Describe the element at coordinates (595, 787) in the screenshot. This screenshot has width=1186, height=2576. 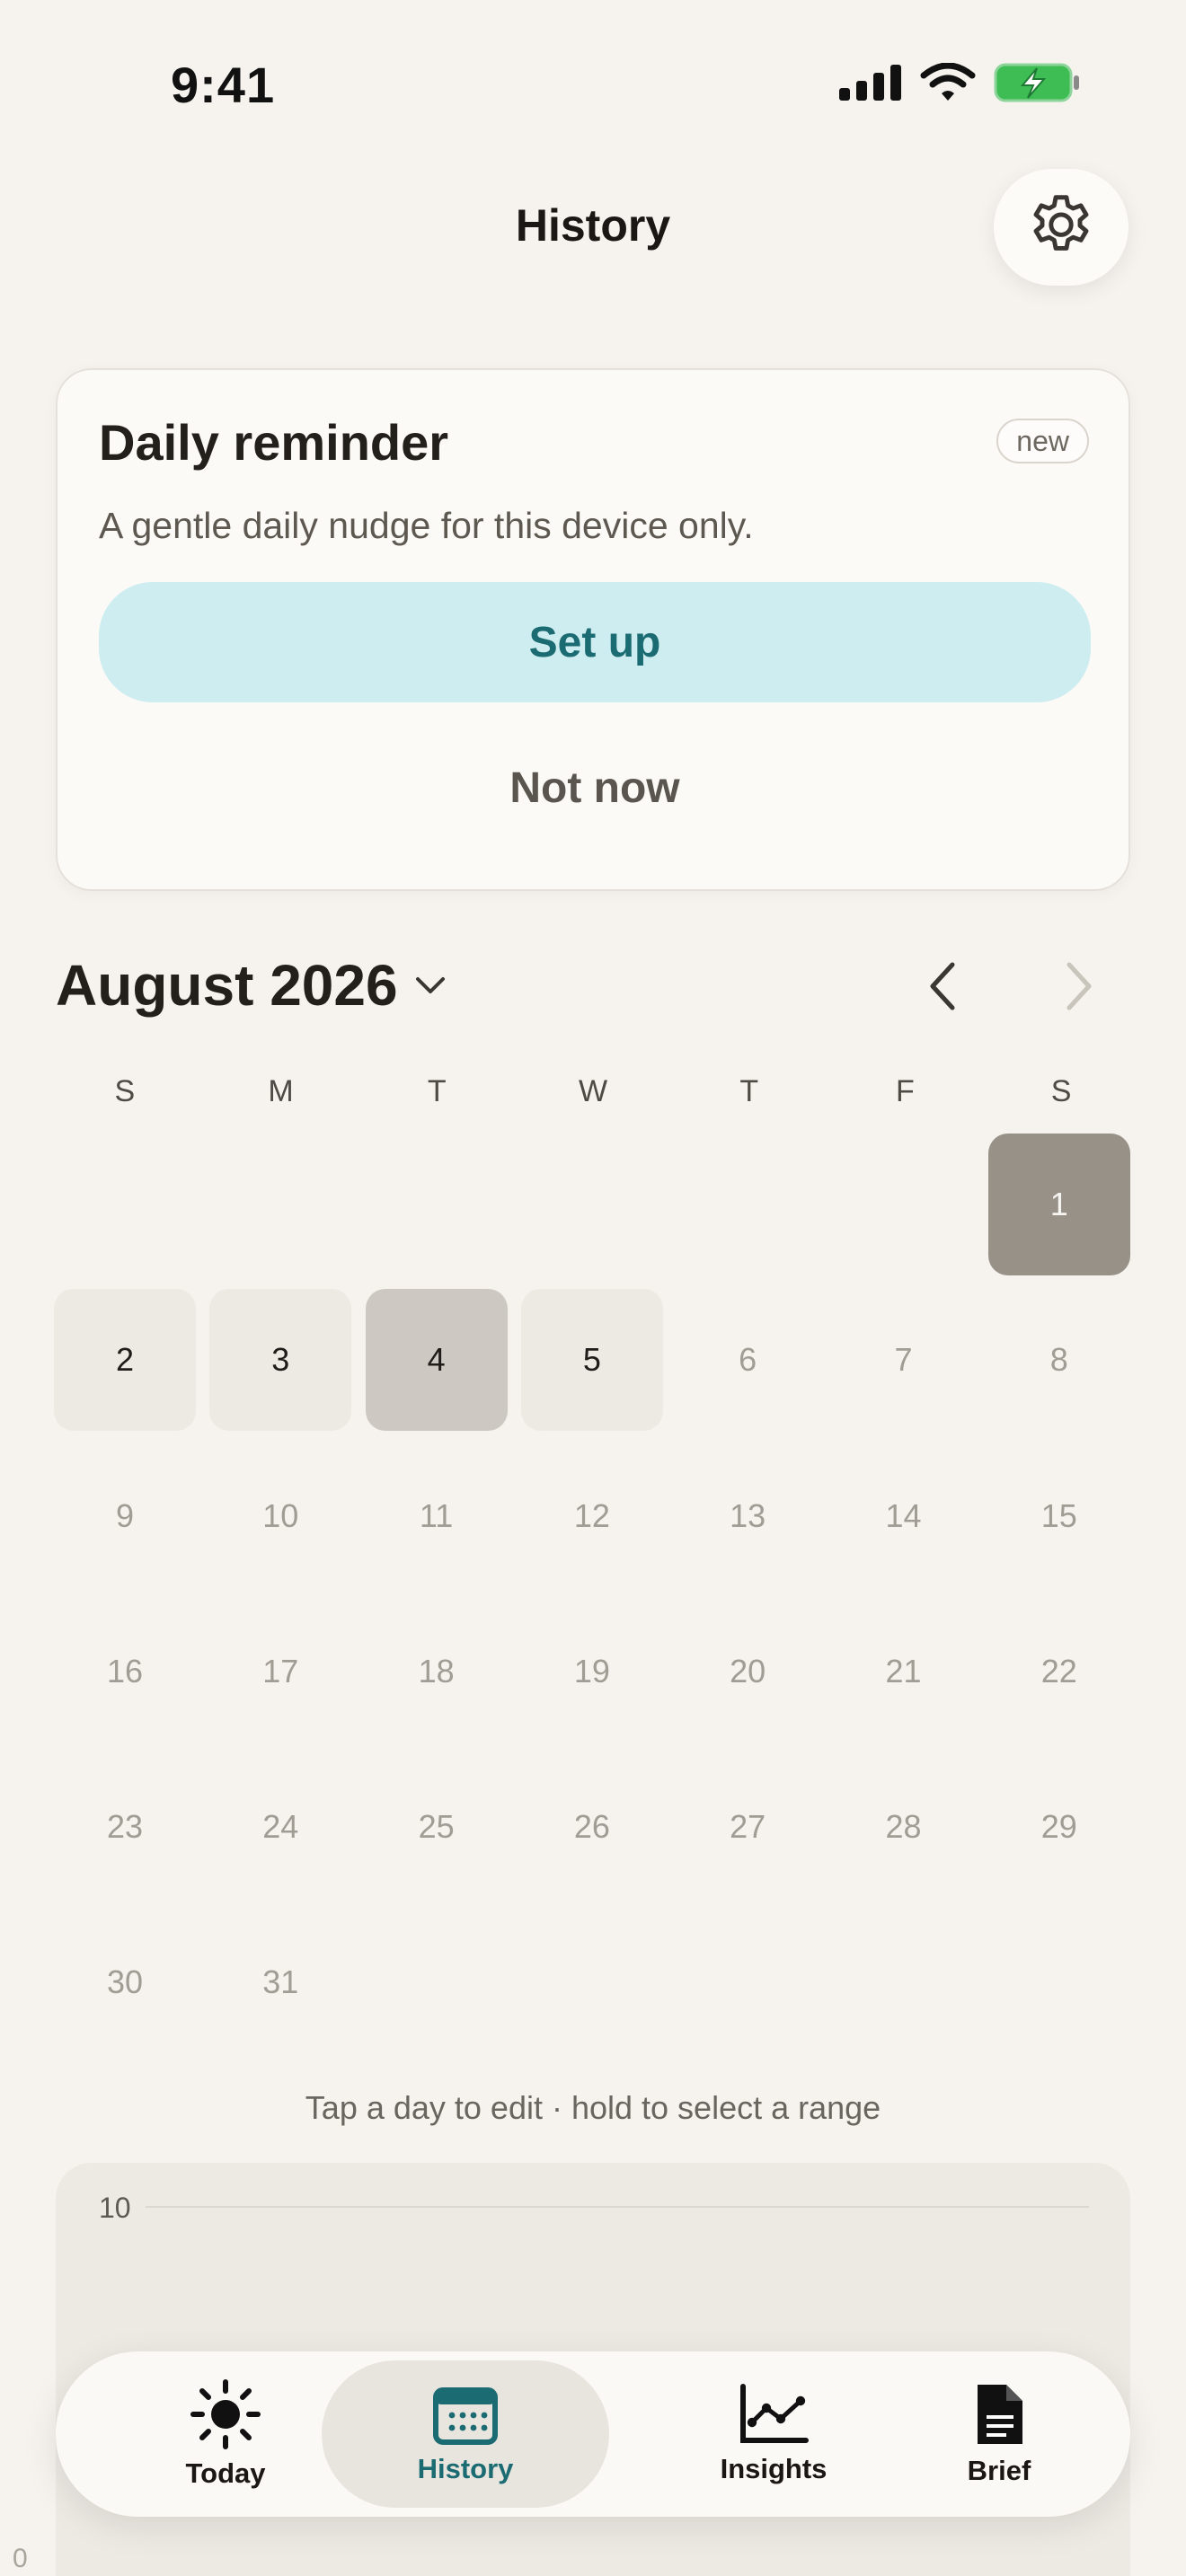
I see `not-now-button: Not now` at that location.